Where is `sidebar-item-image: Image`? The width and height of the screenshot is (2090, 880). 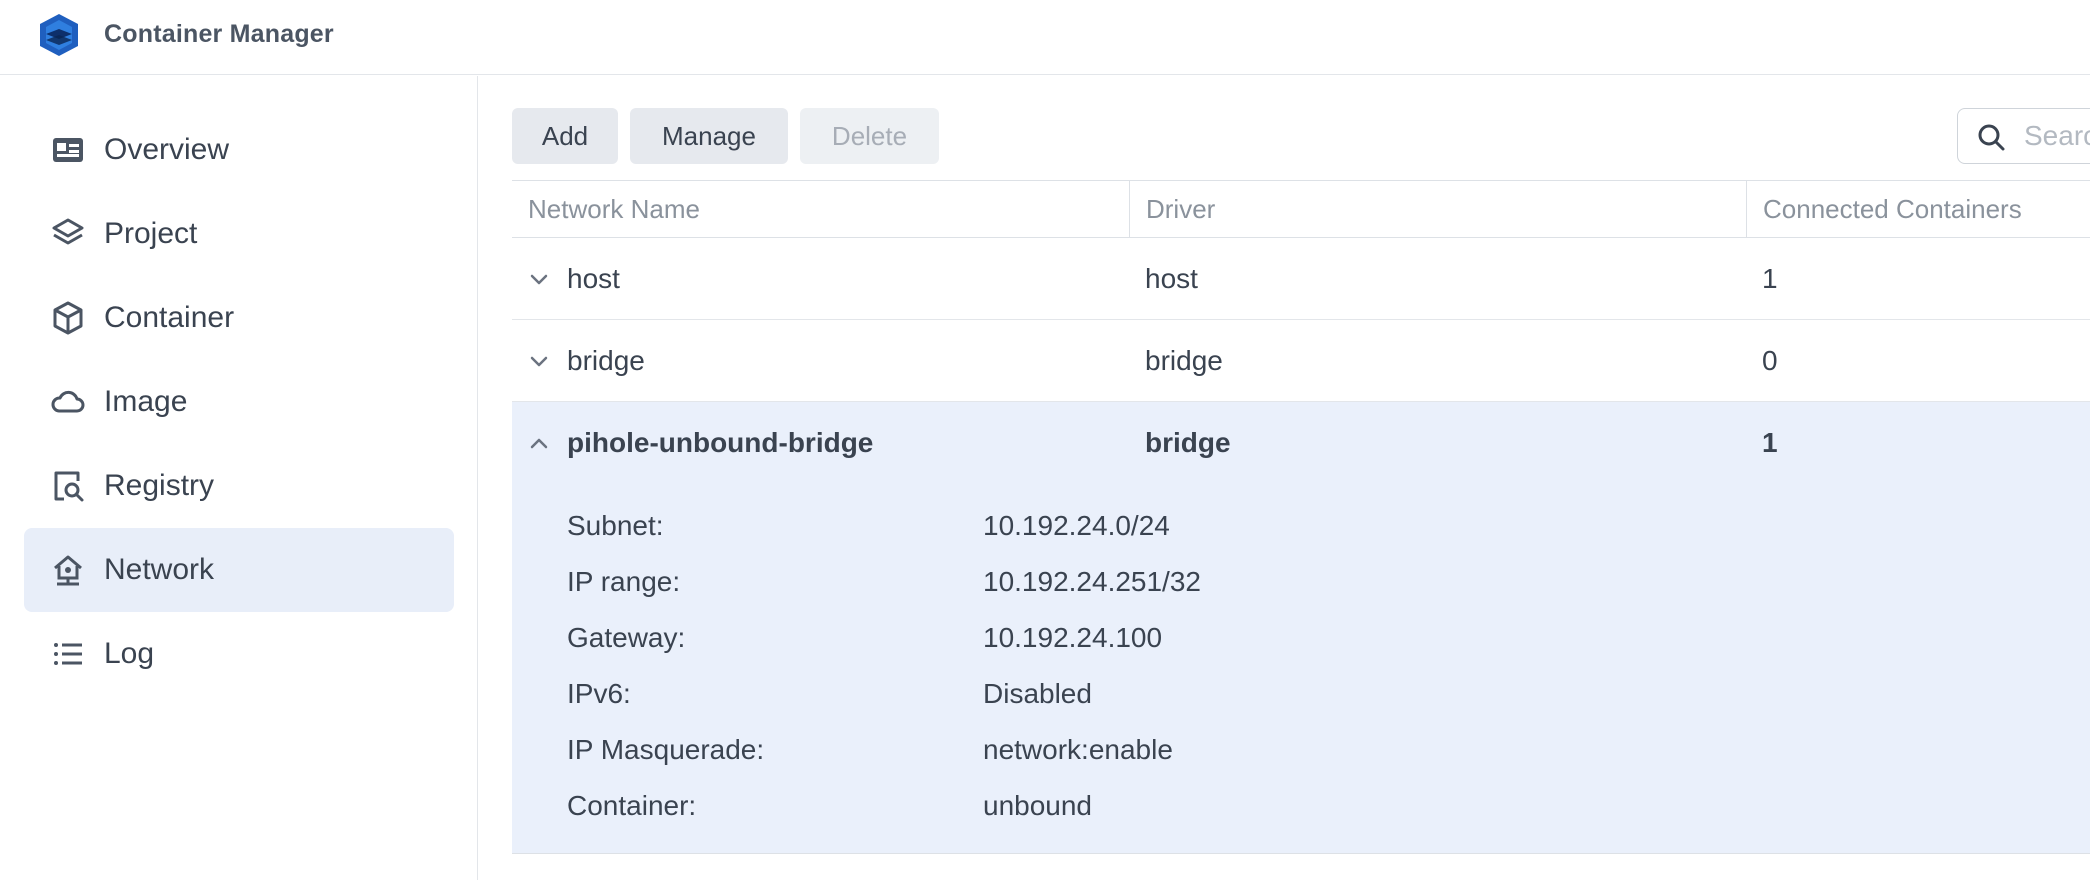
sidebar-item-image: Image is located at coordinates (239, 402).